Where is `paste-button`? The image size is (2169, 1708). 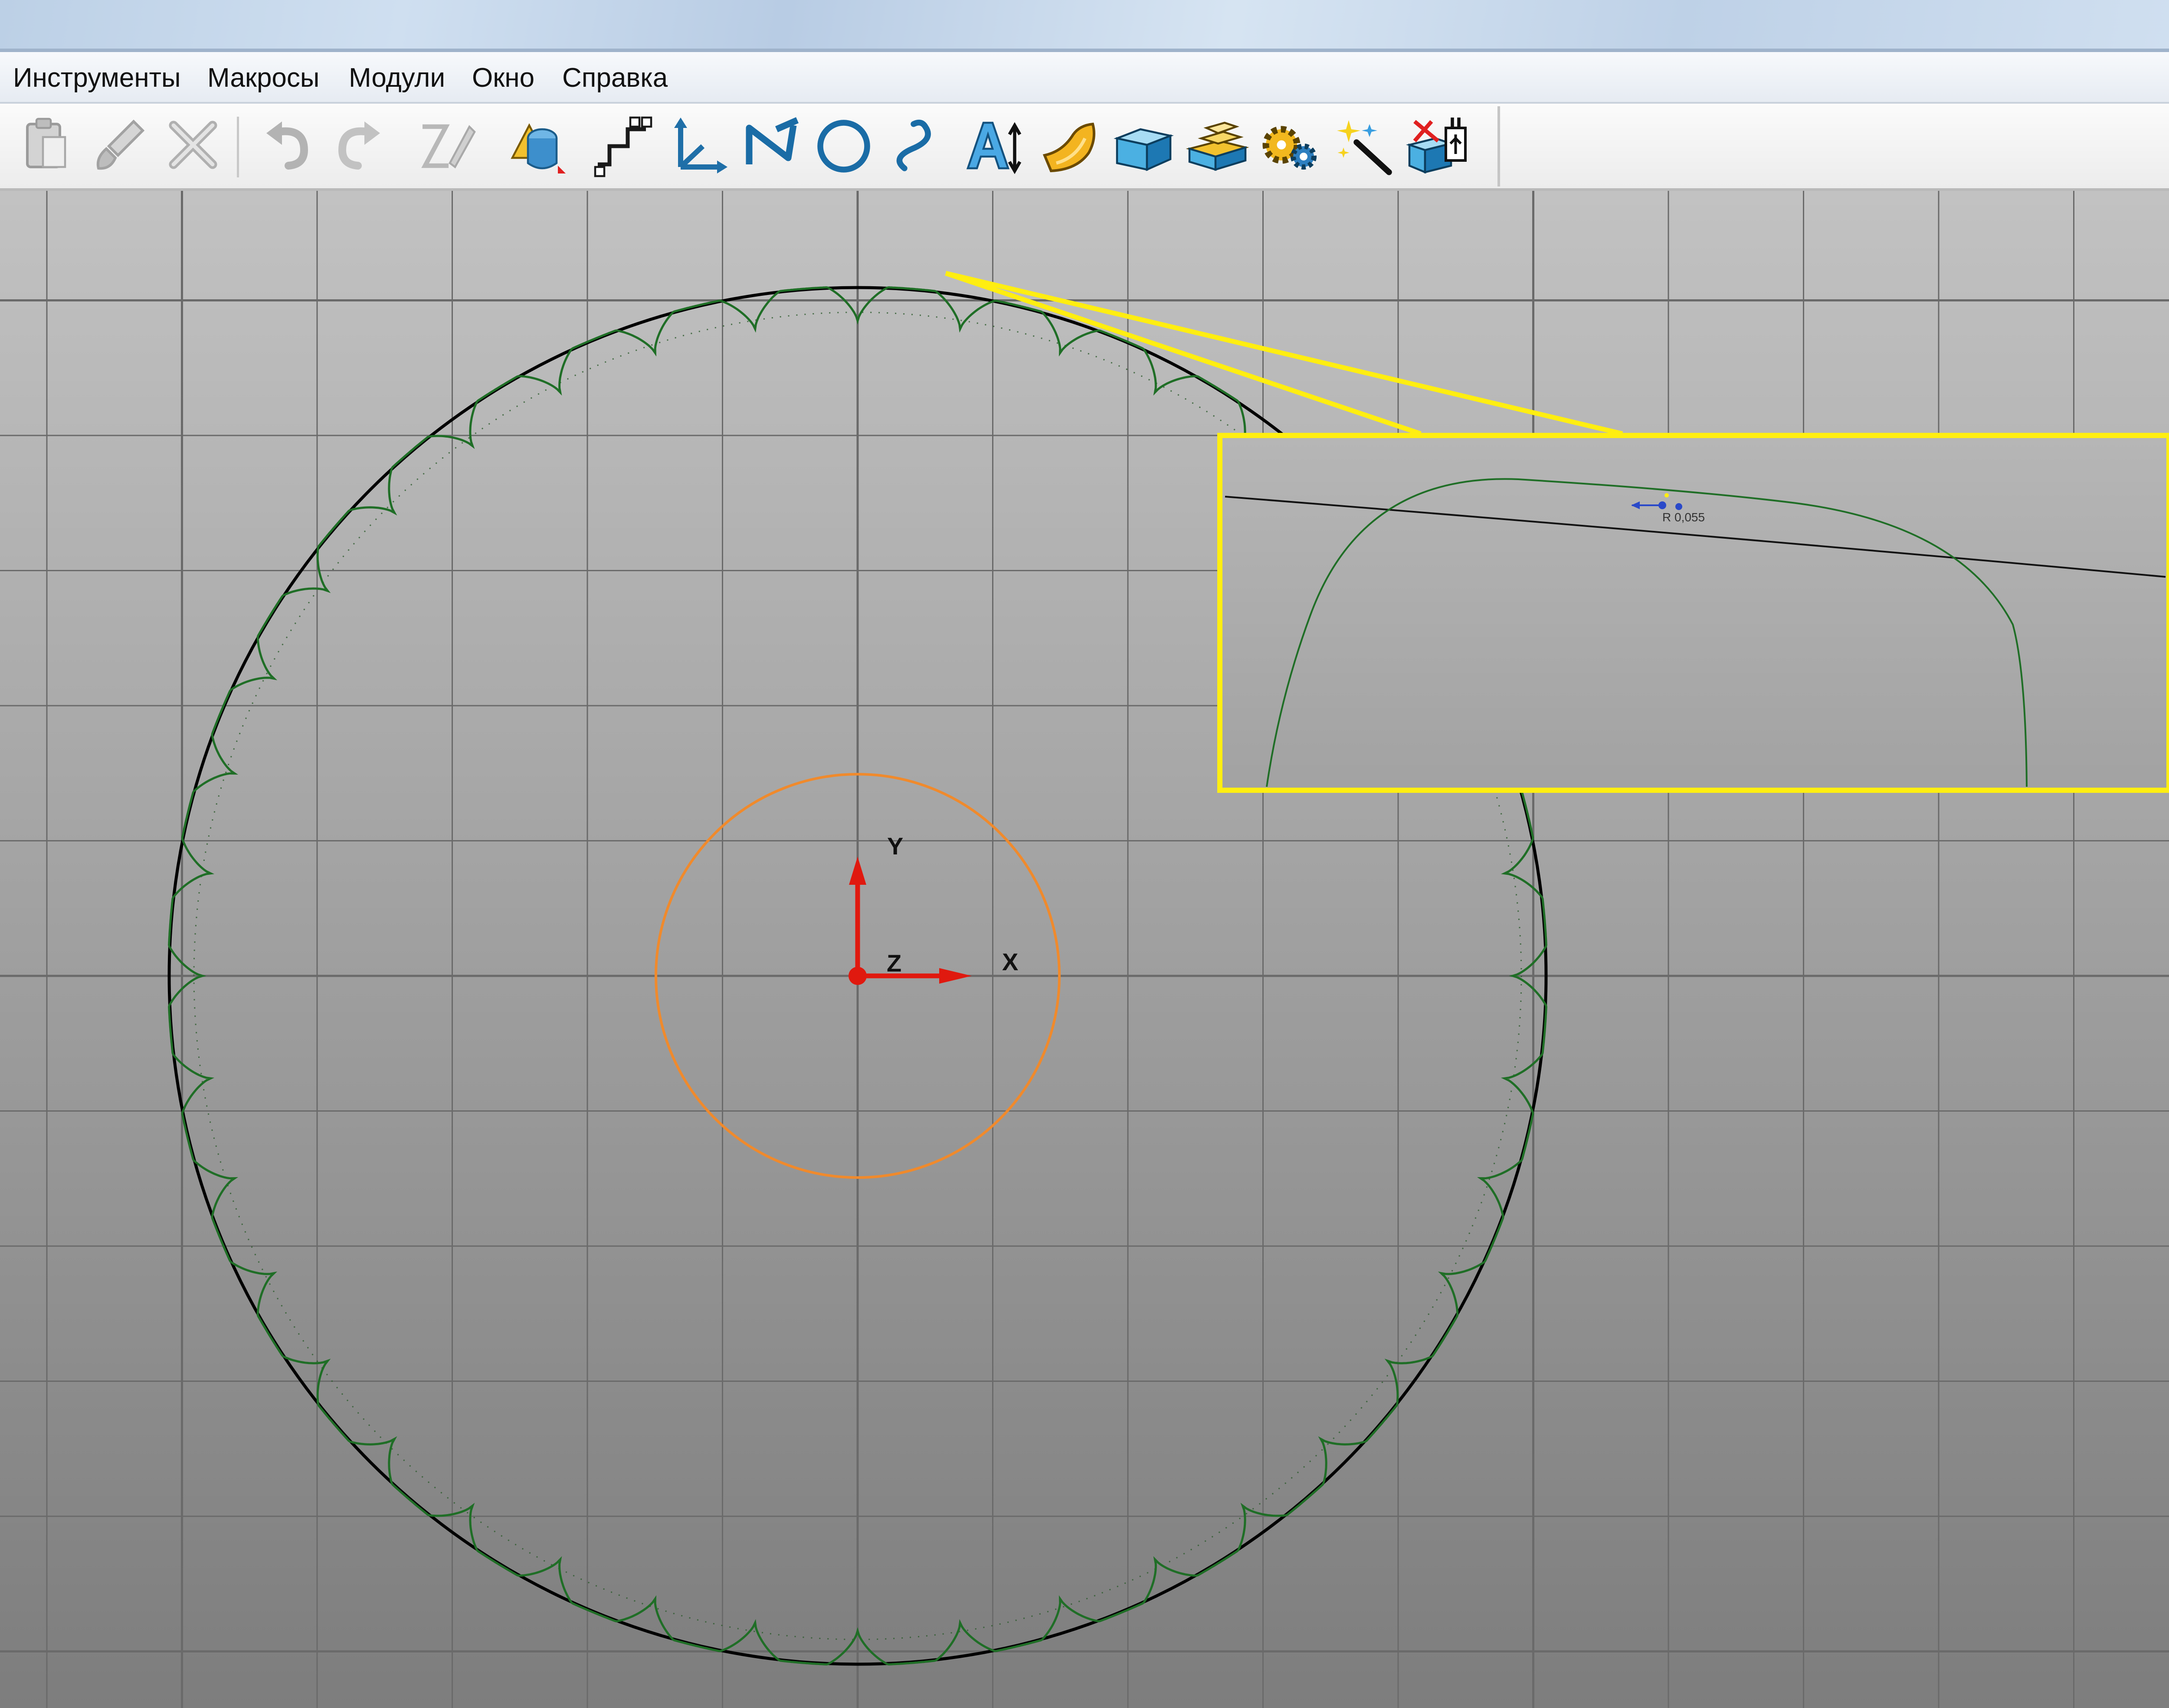 paste-button is located at coordinates (45, 144).